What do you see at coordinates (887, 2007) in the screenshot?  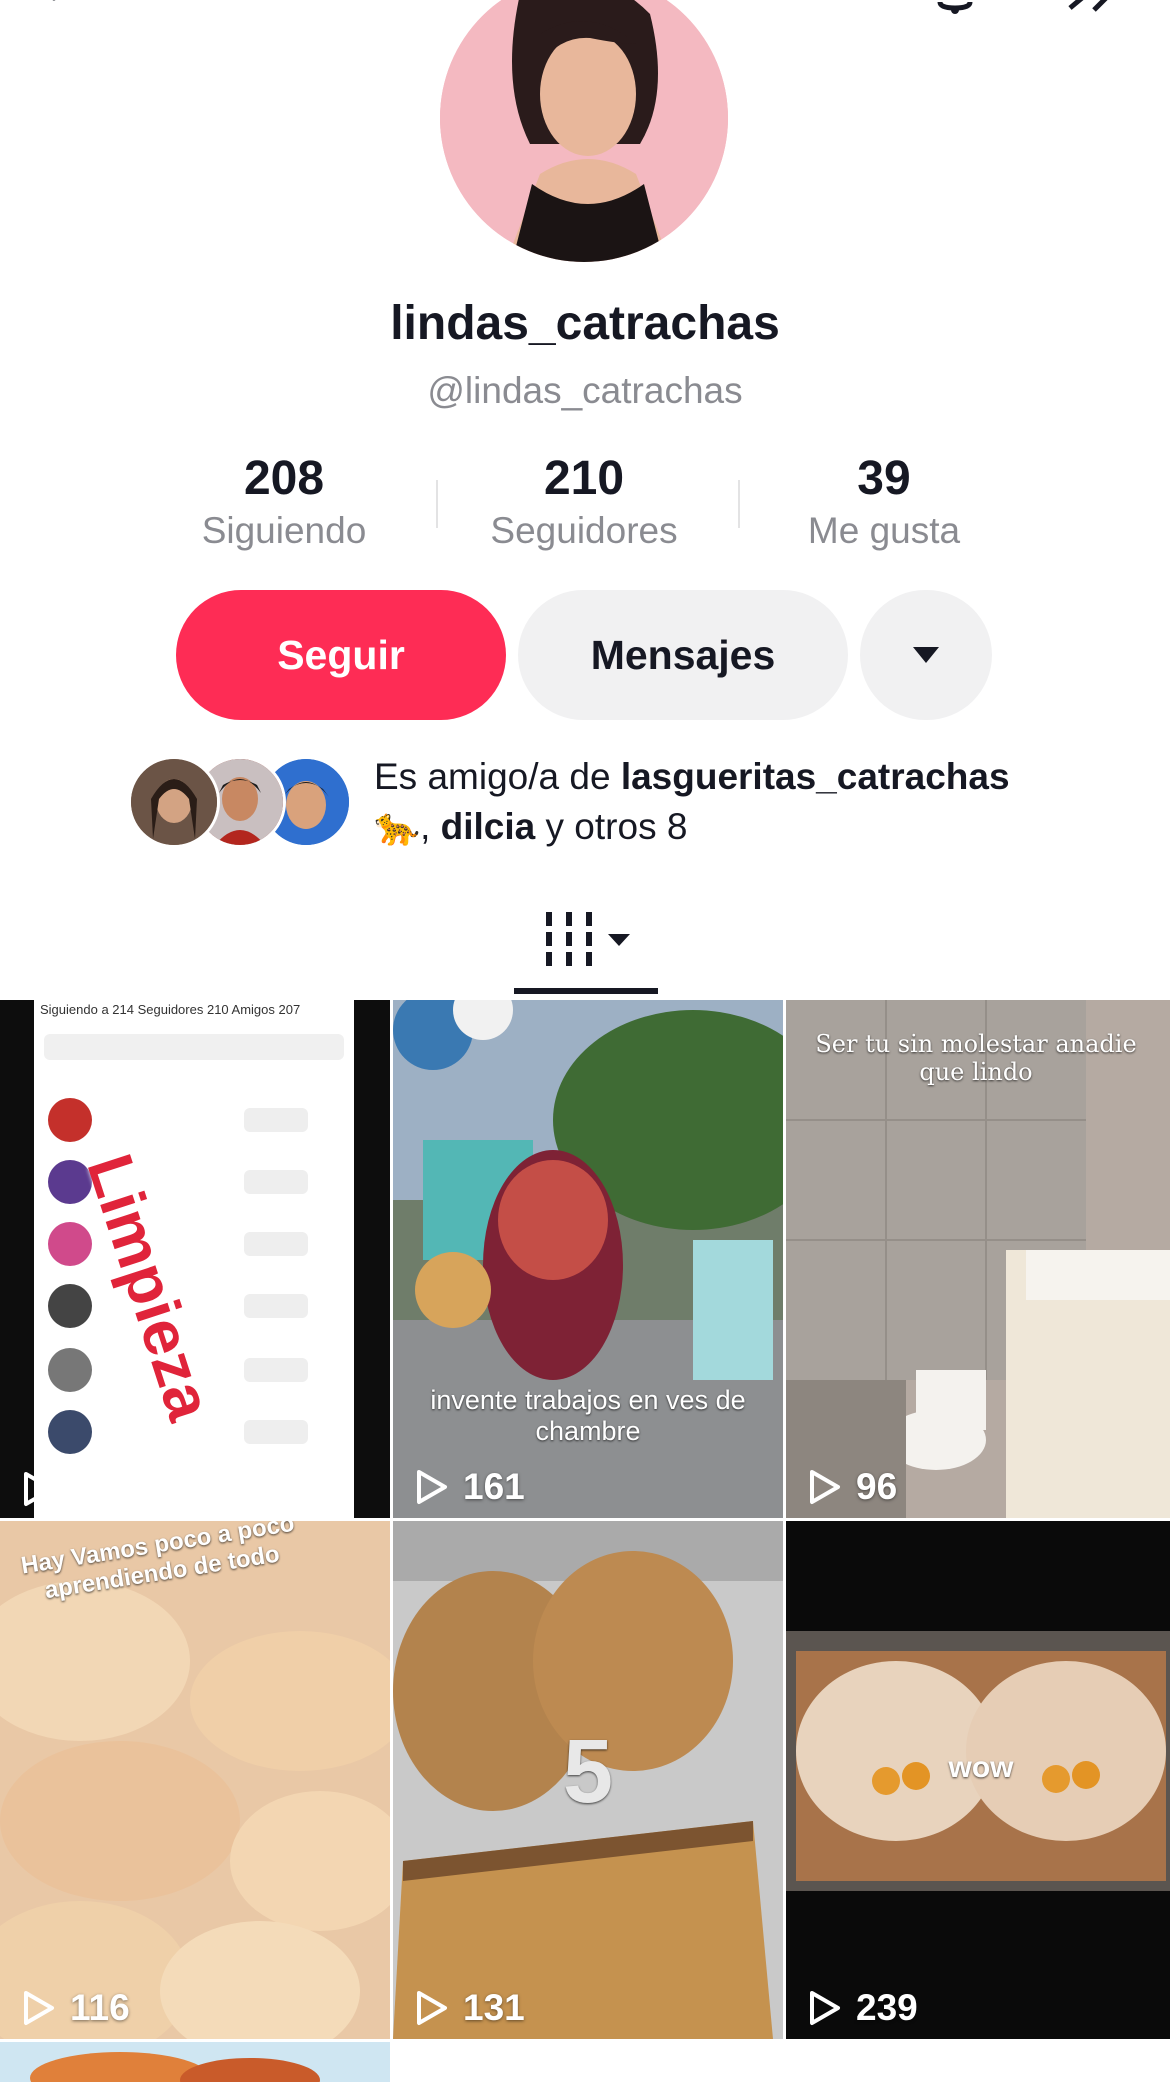 I see `view-count-value: 239` at bounding box center [887, 2007].